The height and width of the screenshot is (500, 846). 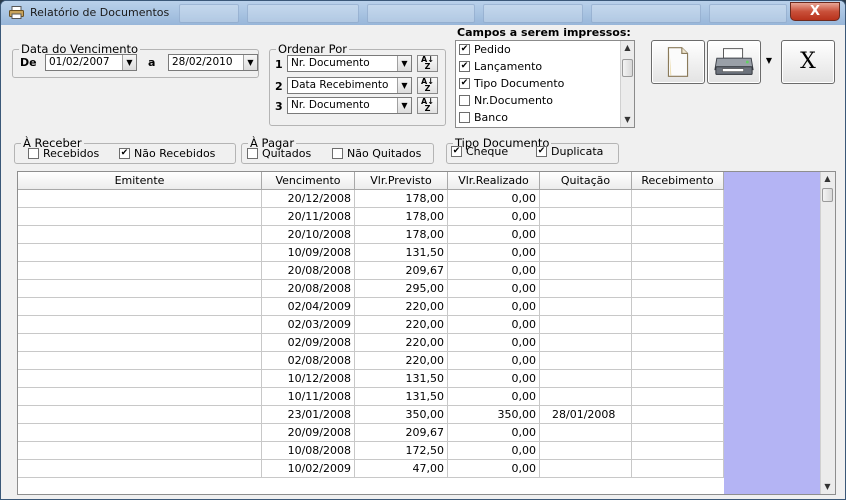 What do you see at coordinates (401, 415) in the screenshot?
I see `cell-vlr-previsto: 350,00` at bounding box center [401, 415].